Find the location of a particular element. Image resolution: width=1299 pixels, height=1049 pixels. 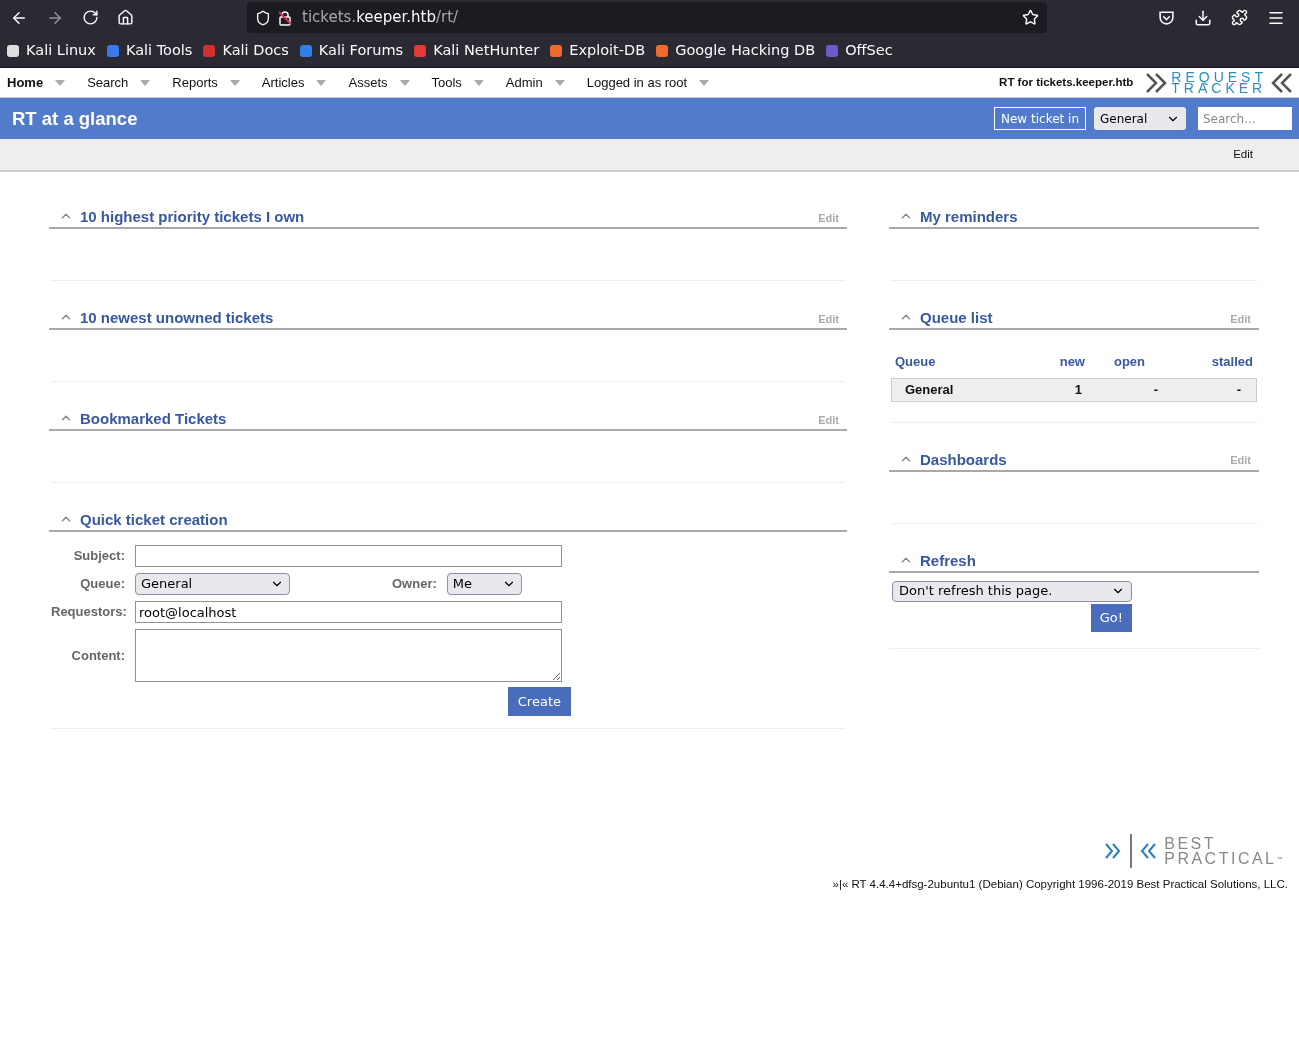

content-field is located at coordinates (348, 655).